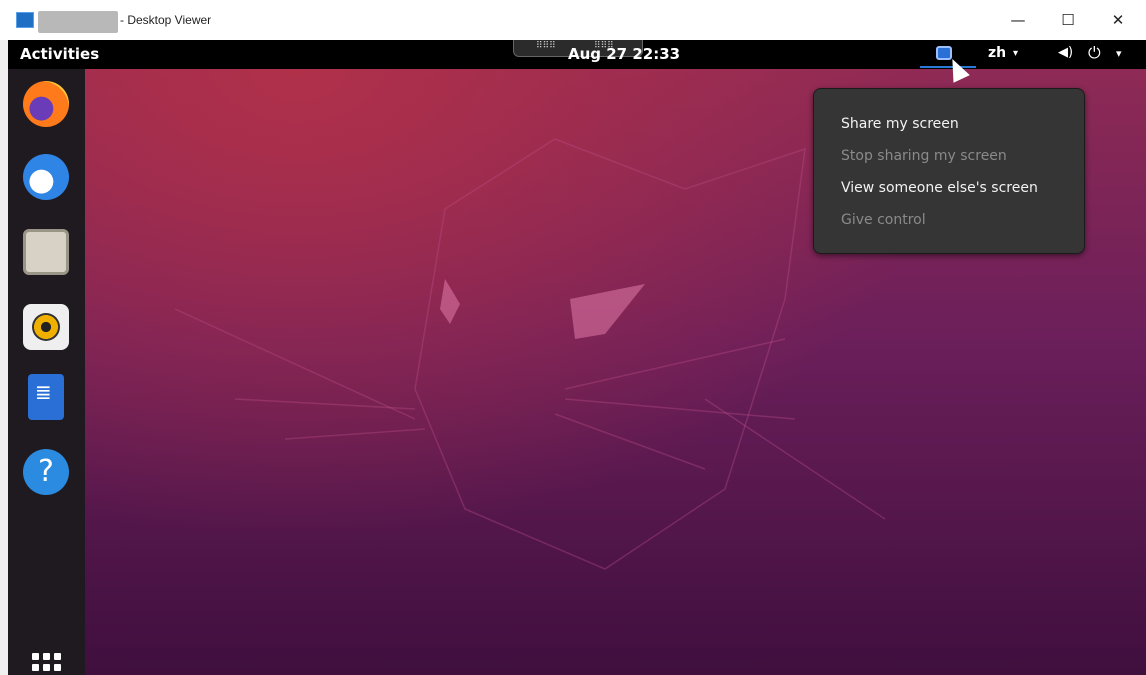 Image resolution: width=1146 pixels, height=675 pixels. Describe the element at coordinates (546, 46) in the screenshot. I see `grip-left-icon: ⠿⠿⠿` at that location.